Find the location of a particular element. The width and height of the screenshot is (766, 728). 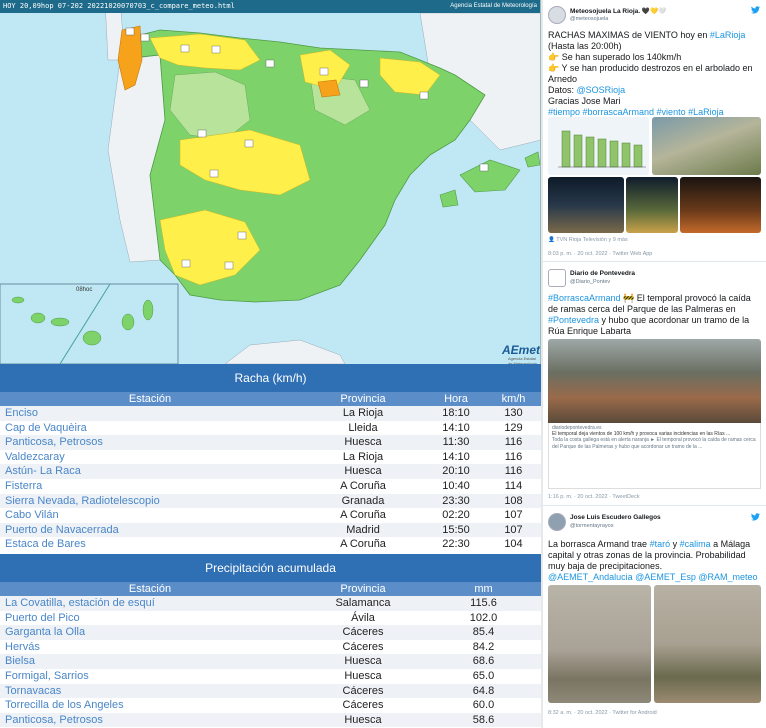

canary-inset-label: 08hoc is located at coordinates (84, 290).